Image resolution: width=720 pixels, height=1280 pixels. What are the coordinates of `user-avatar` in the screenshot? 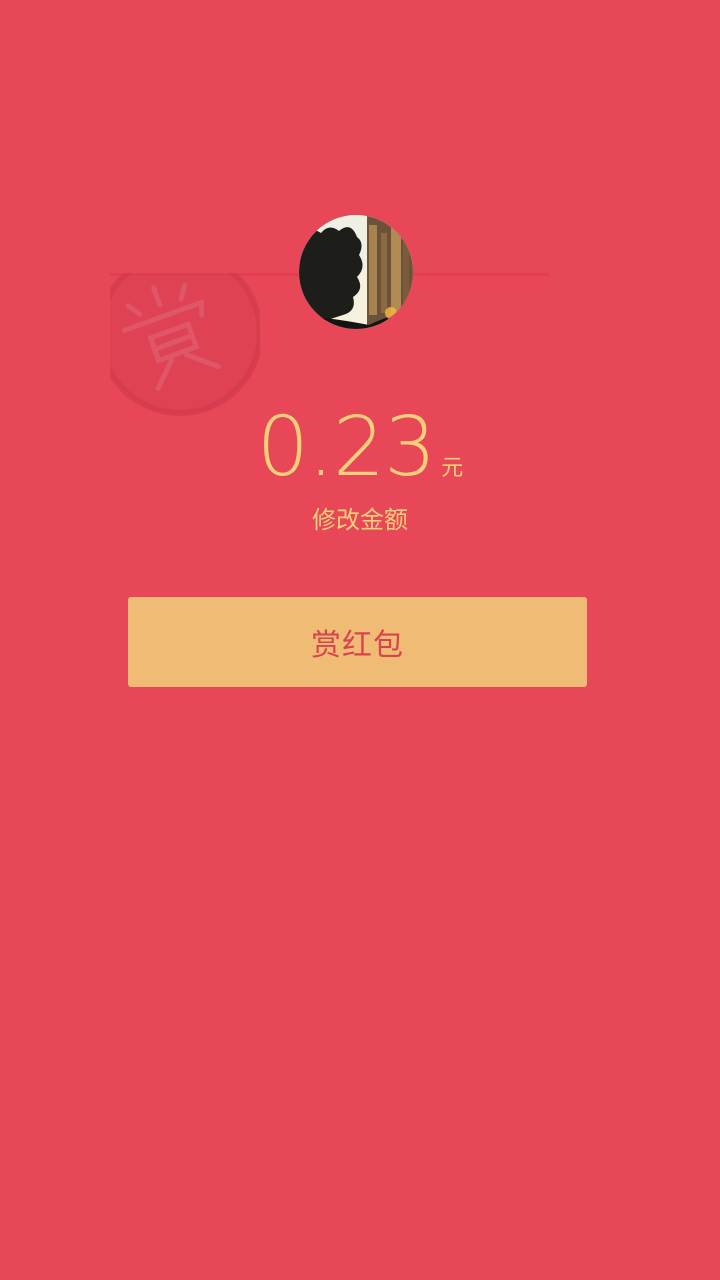 It's located at (356, 272).